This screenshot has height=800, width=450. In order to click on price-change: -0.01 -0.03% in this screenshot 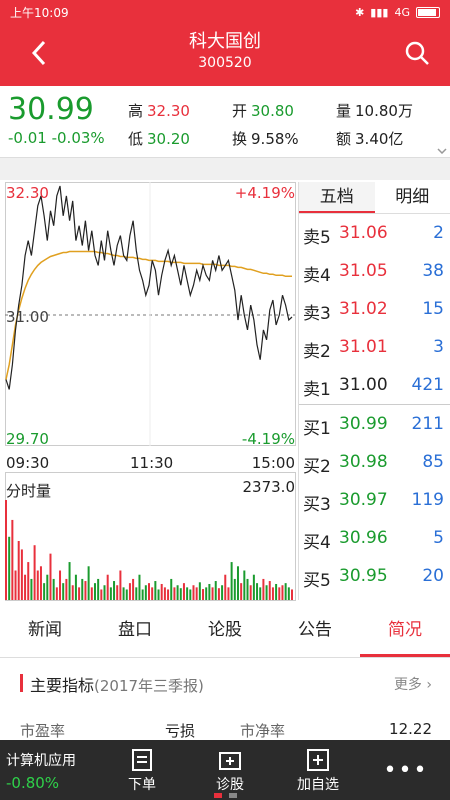, I will do `click(56, 138)`.